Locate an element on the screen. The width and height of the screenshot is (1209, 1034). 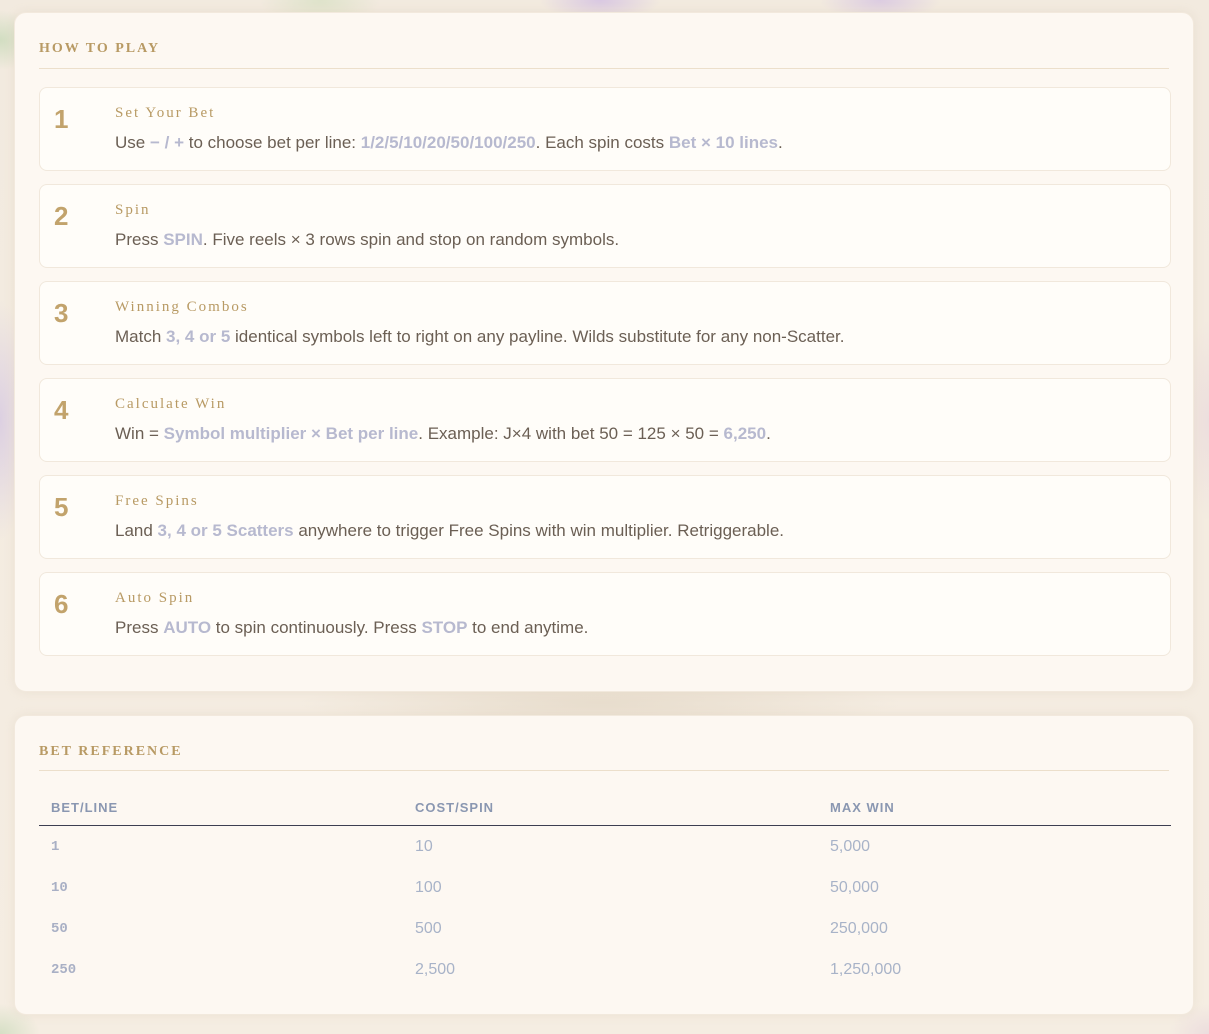
bet-line-cell: 1 is located at coordinates (55, 846).